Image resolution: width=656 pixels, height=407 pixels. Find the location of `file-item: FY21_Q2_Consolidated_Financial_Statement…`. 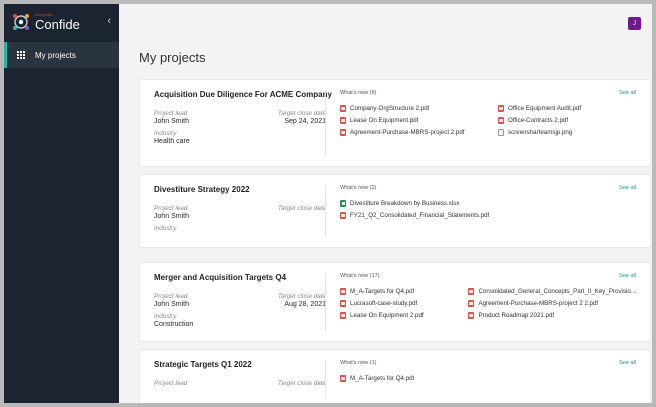

file-item: FY21_Q2_Consolidated_Financial_Statement… is located at coordinates (488, 215).